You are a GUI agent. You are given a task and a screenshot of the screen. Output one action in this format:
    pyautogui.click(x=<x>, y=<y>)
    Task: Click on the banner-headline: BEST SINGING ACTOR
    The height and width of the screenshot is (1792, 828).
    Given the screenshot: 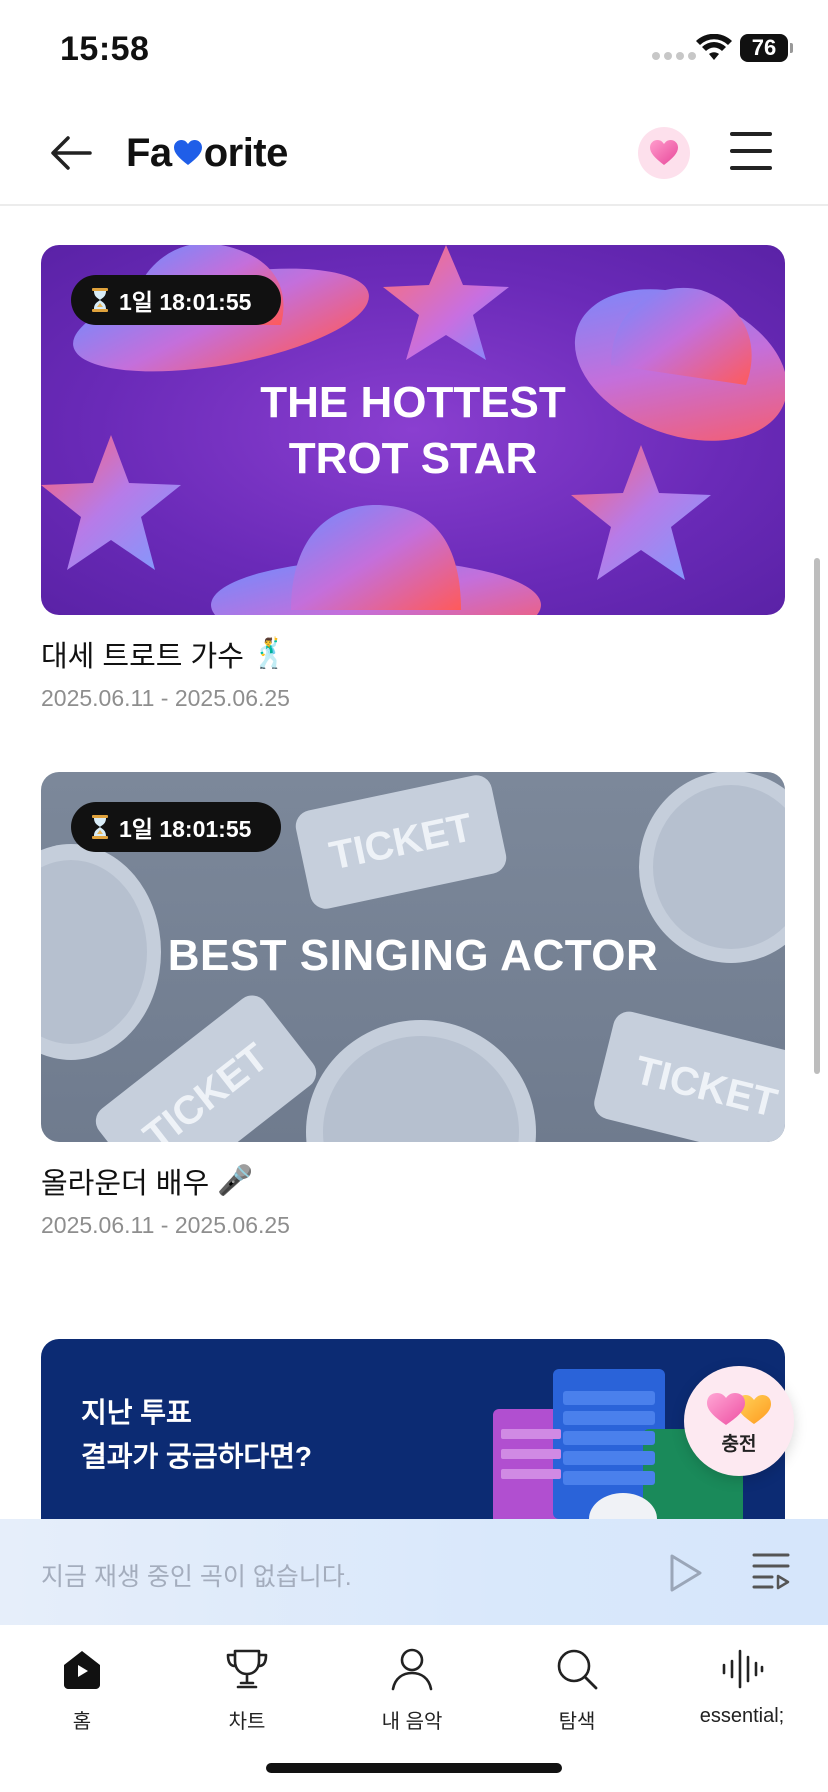 What is the action you would take?
    pyautogui.click(x=413, y=955)
    